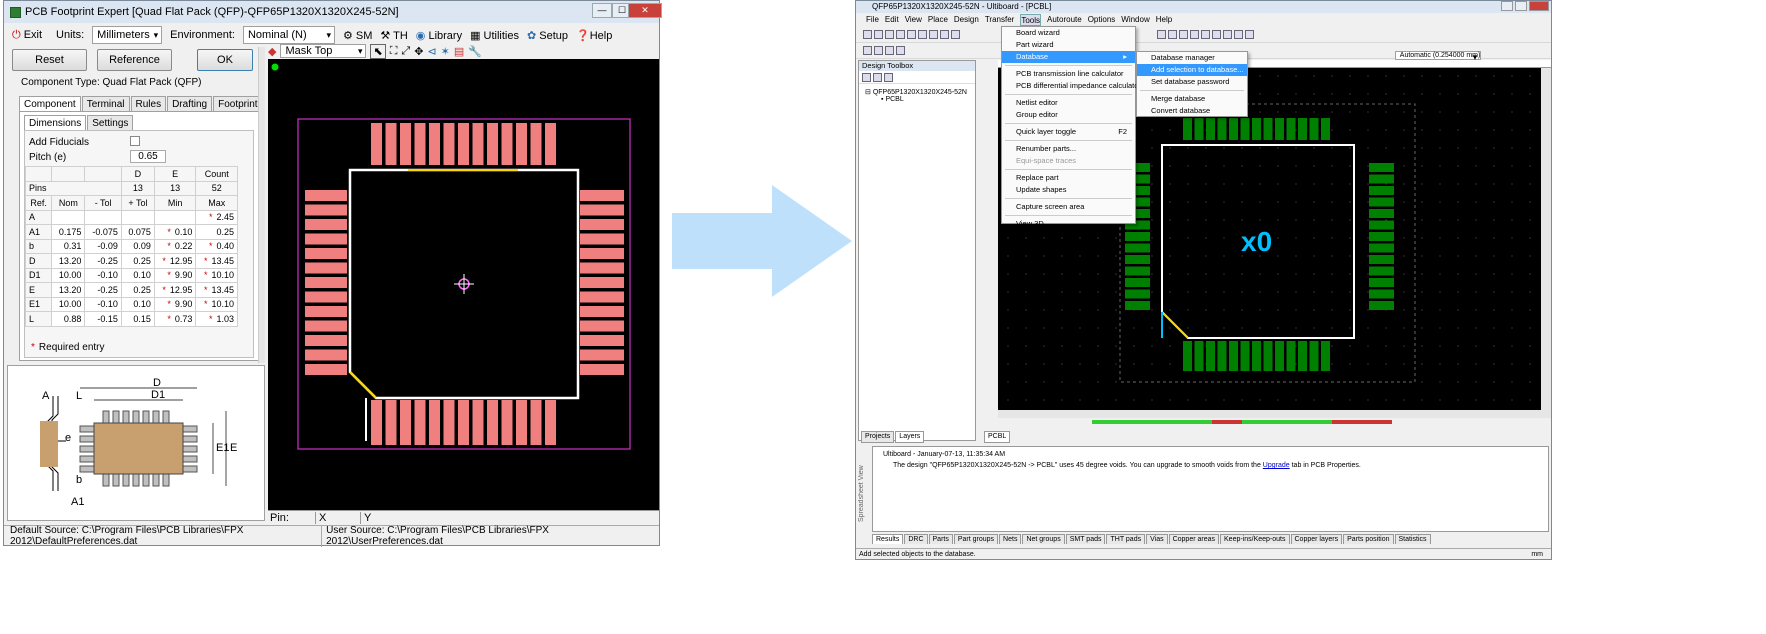 Image resolution: width=1766 pixels, height=634 pixels. I want to click on tab-projects: Projects, so click(878, 437).